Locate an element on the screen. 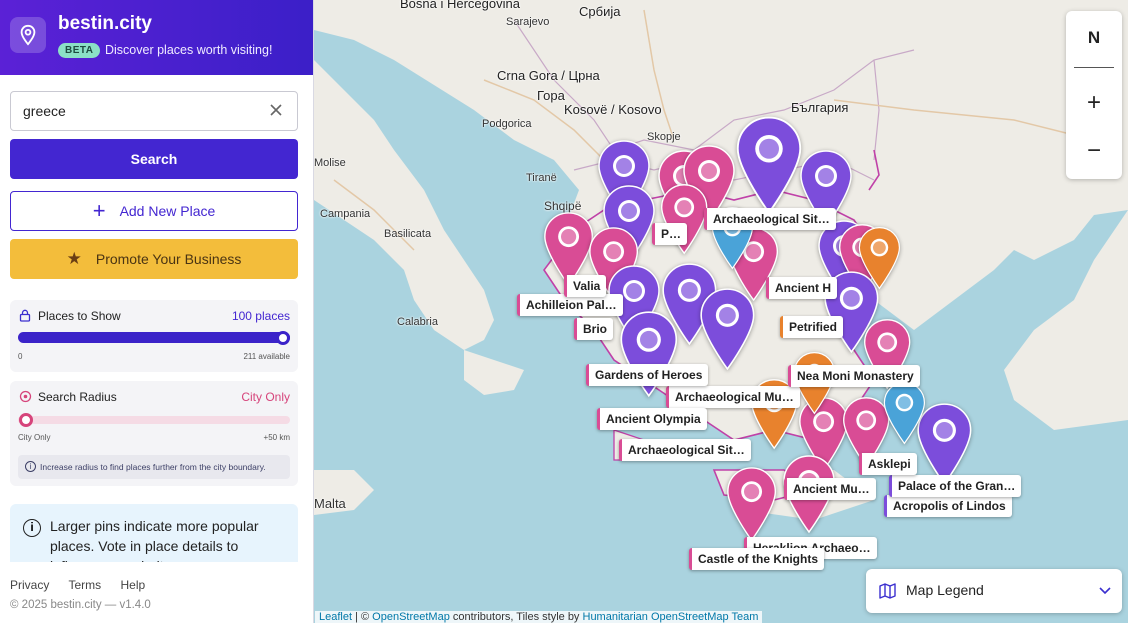 Image resolution: width=1128 pixels, height=623 pixels. map-label: Sarajevo is located at coordinates (528, 22).